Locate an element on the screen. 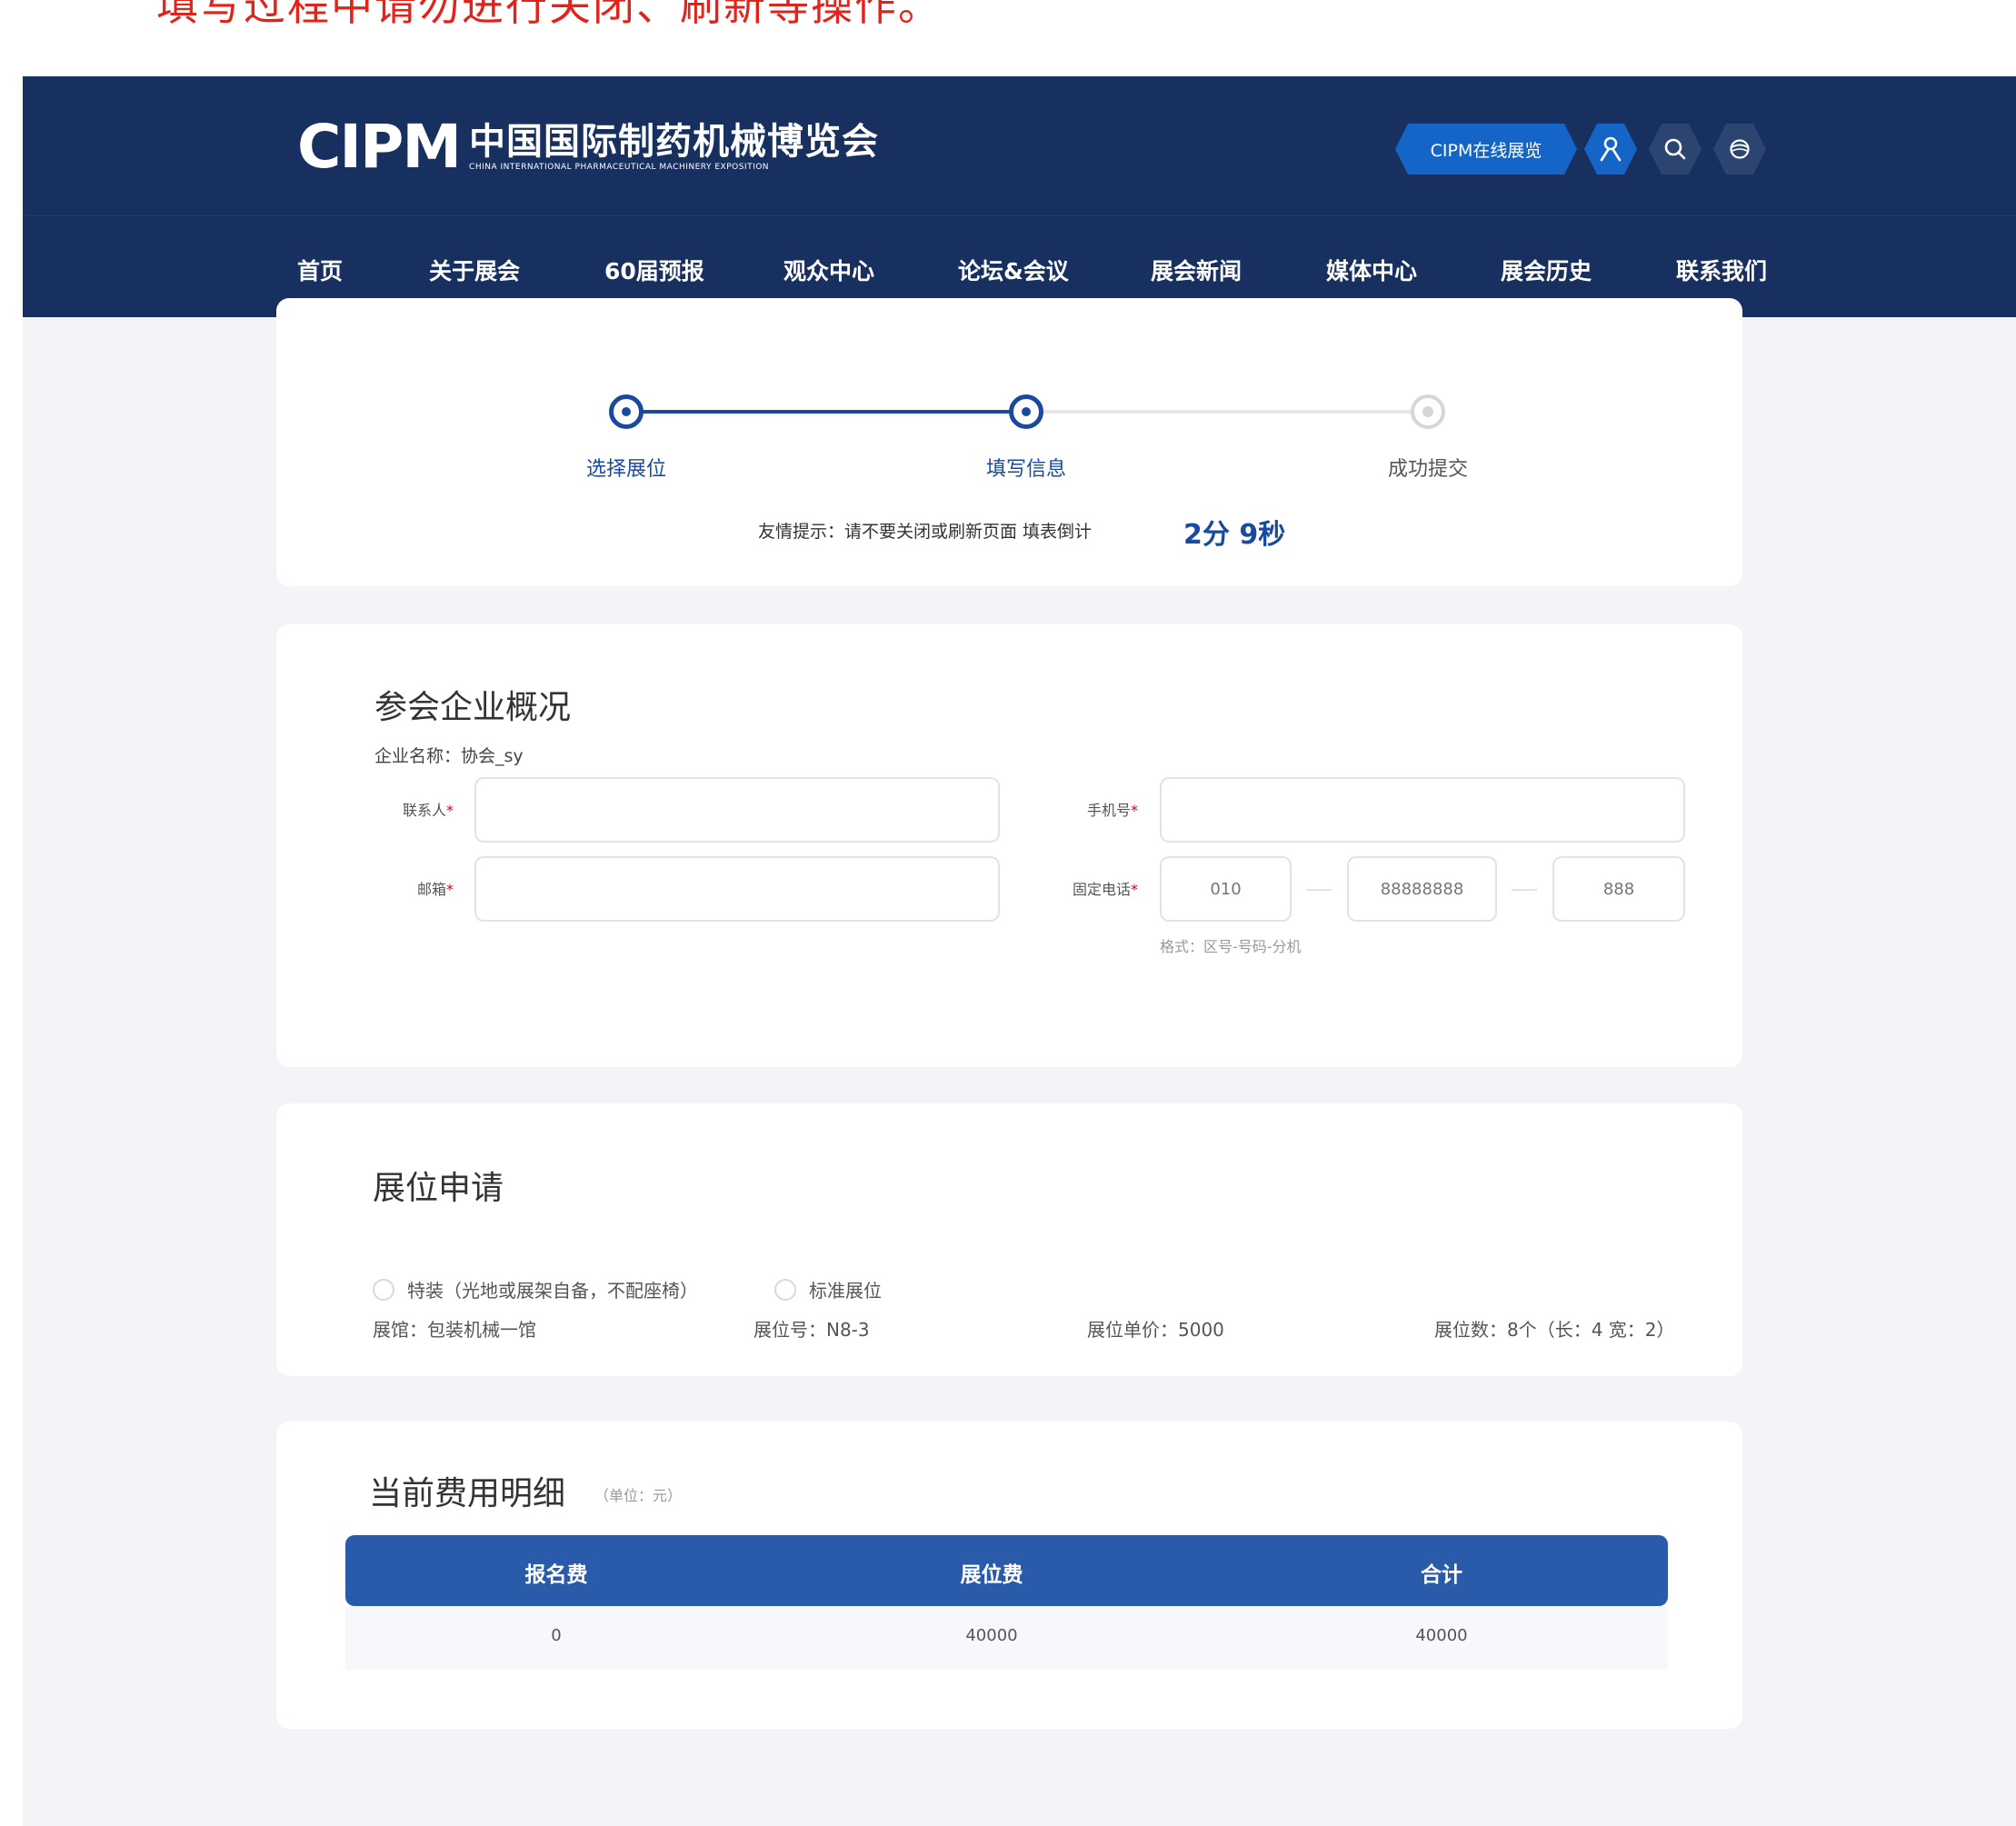 The image size is (2016, 1826). company-name: 企业名称：协会_sy is located at coordinates (449, 756).